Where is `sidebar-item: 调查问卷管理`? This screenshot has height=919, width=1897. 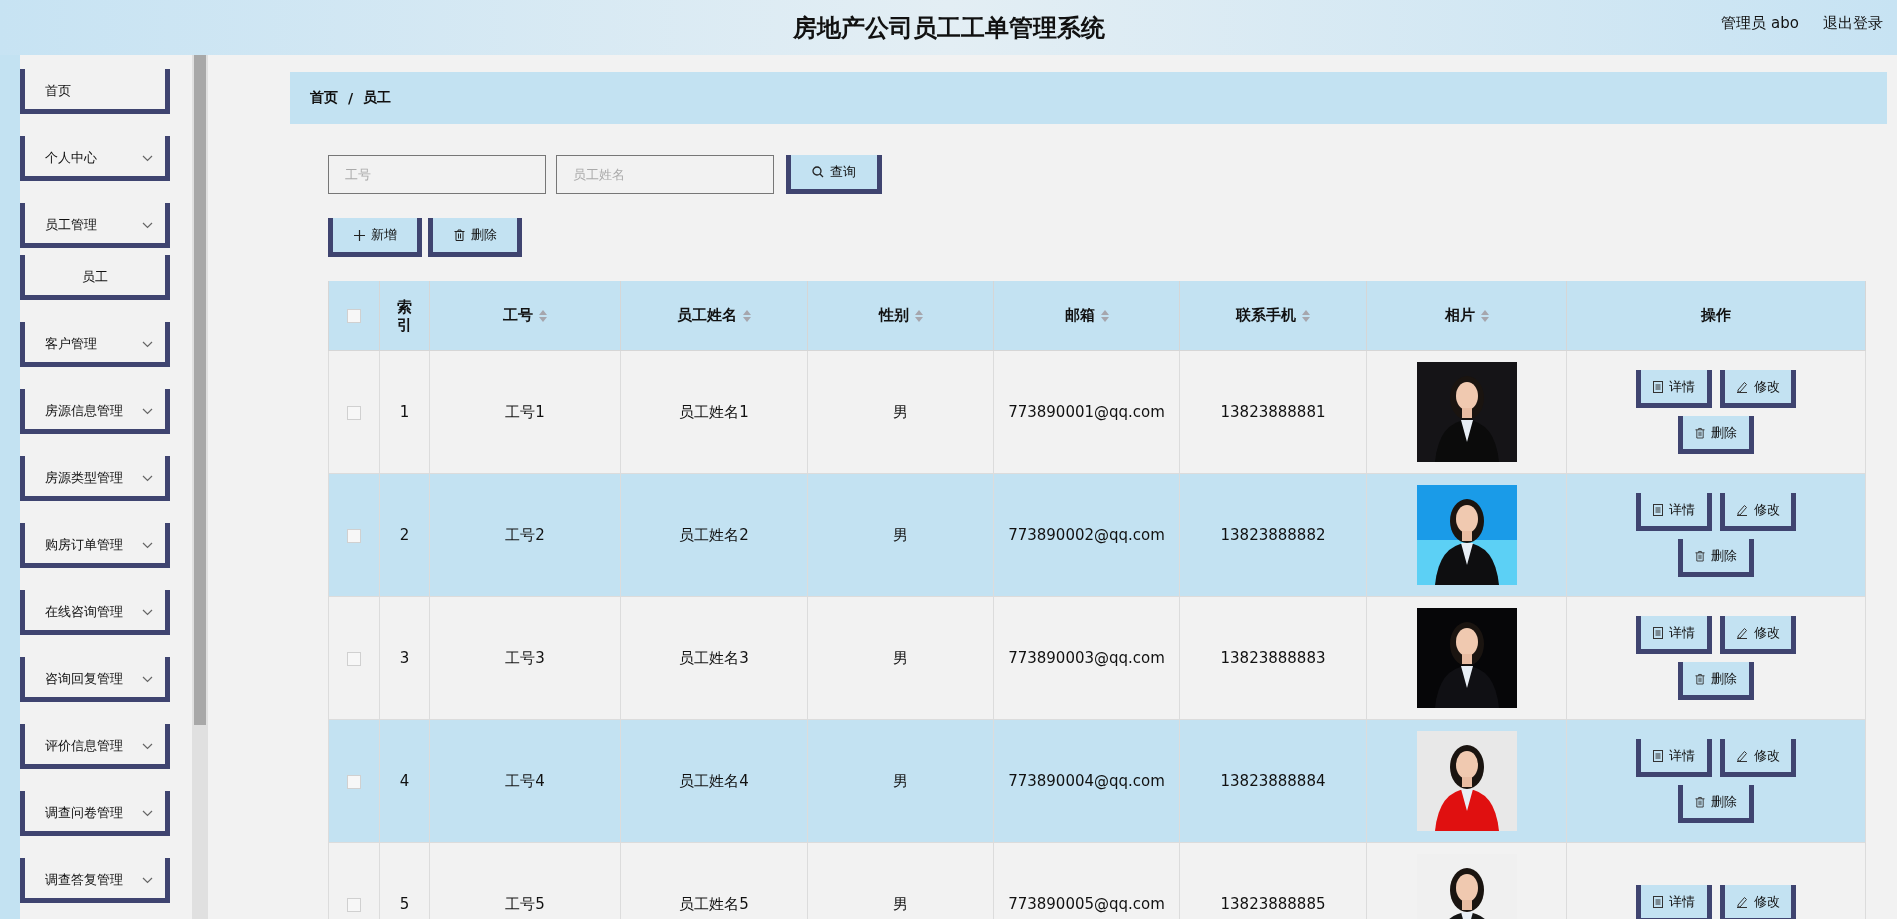
sidebar-item: 调查问卷管理 is located at coordinates (95, 813).